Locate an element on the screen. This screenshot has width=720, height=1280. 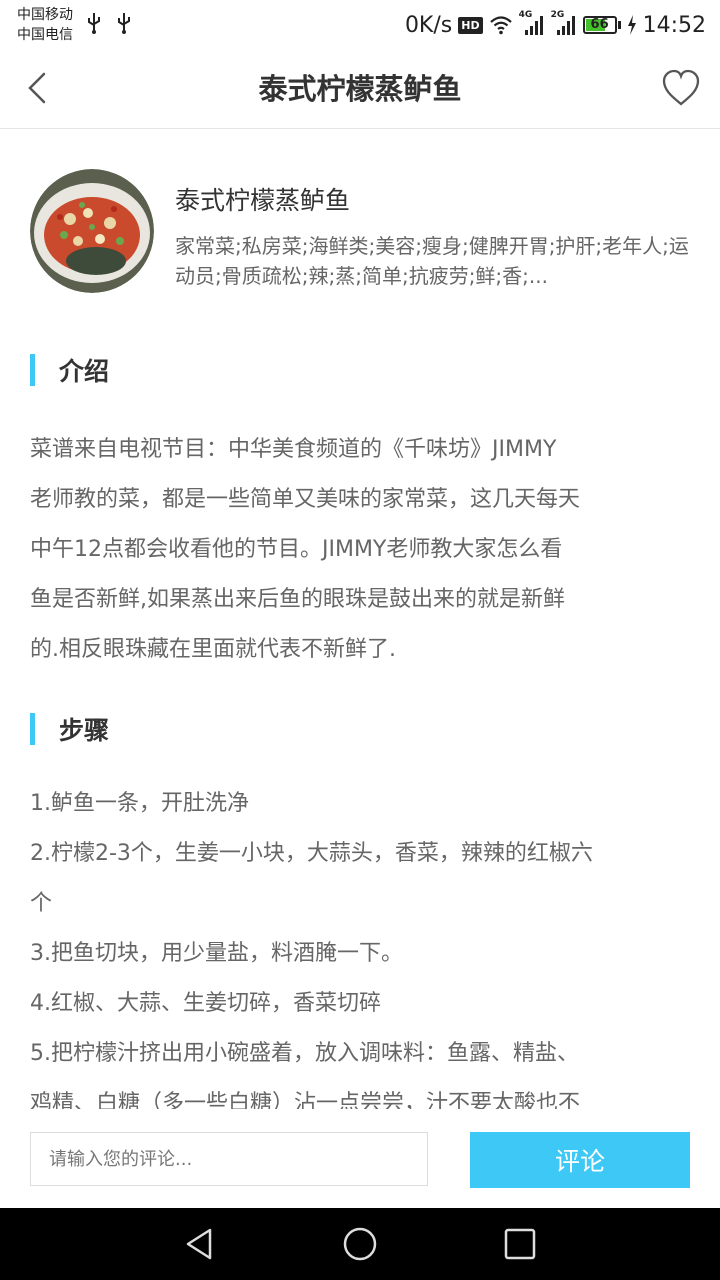
signal-4g-icon: 4G is located at coordinates (532, 23).